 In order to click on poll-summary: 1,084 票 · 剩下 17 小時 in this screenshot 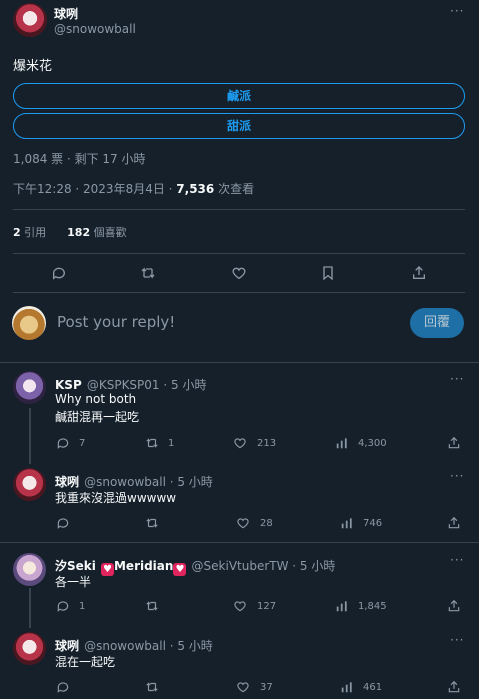, I will do `click(79, 159)`.